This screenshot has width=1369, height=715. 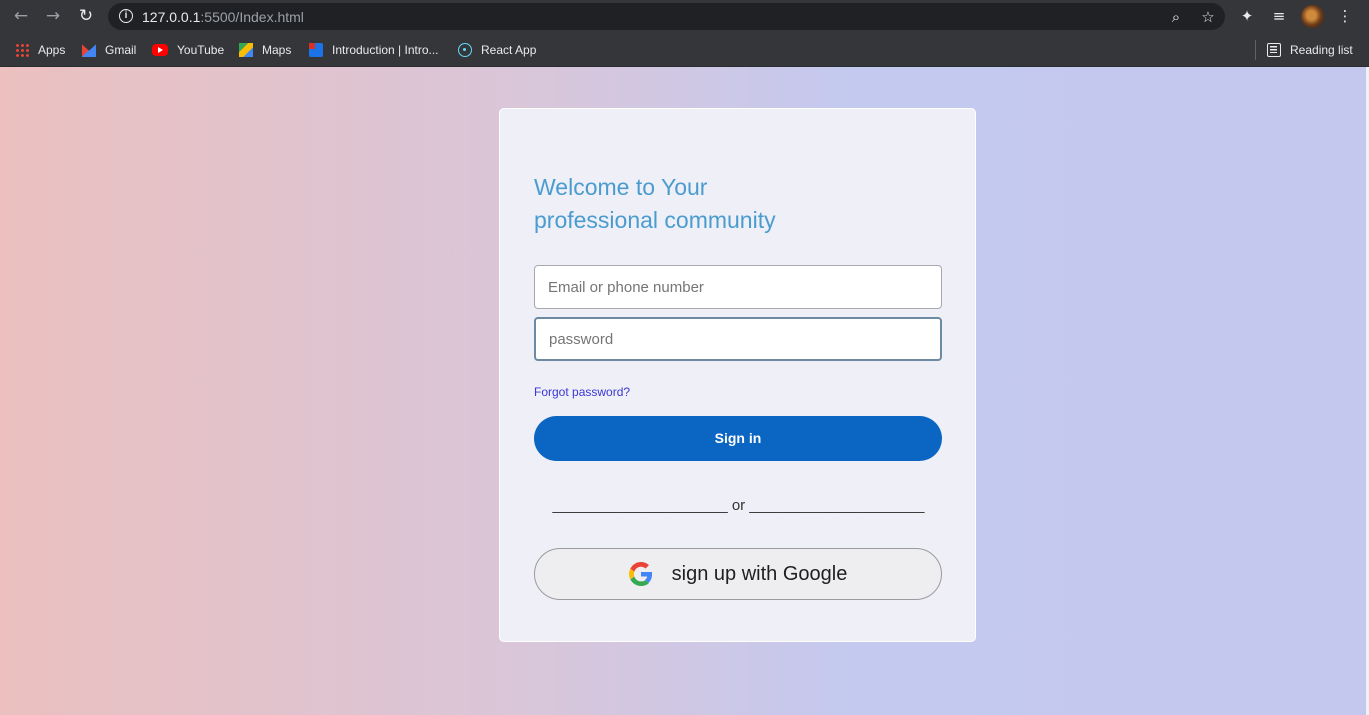 What do you see at coordinates (53, 16) in the screenshot?
I see `forward-arrow-icon: →` at bounding box center [53, 16].